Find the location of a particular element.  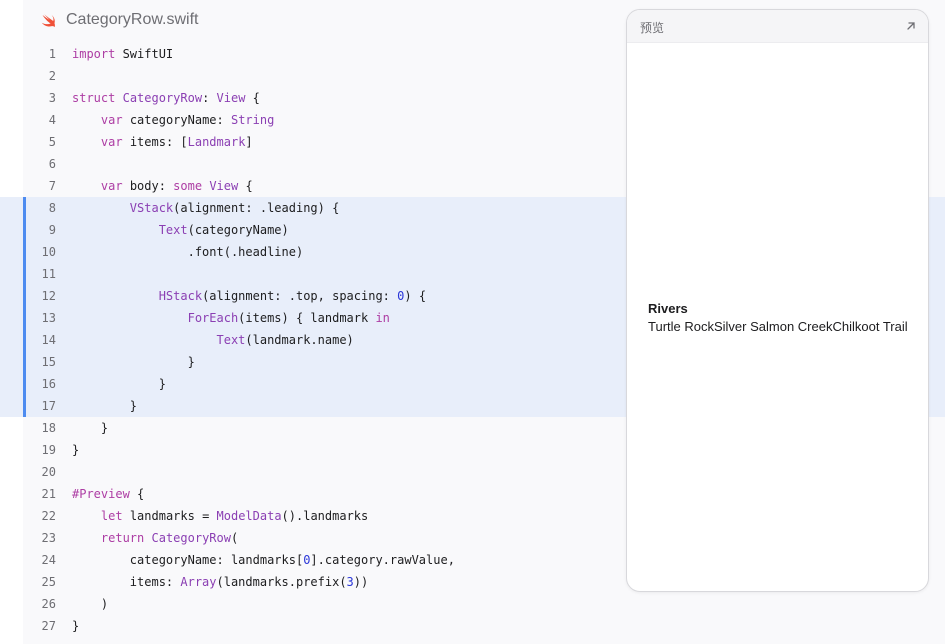

code-token: 3 is located at coordinates (350, 582).